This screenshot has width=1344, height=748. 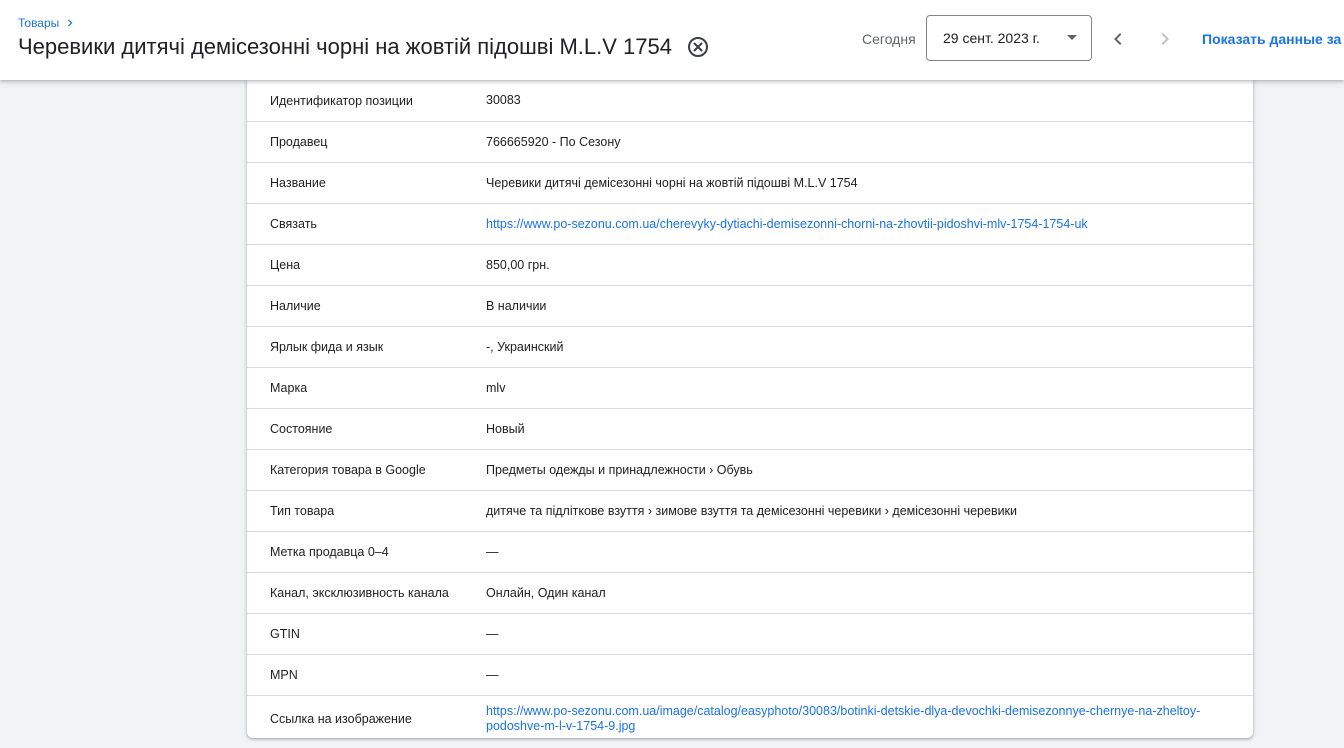 What do you see at coordinates (525, 346) in the screenshot?
I see `detail-value: -, Украинский` at bounding box center [525, 346].